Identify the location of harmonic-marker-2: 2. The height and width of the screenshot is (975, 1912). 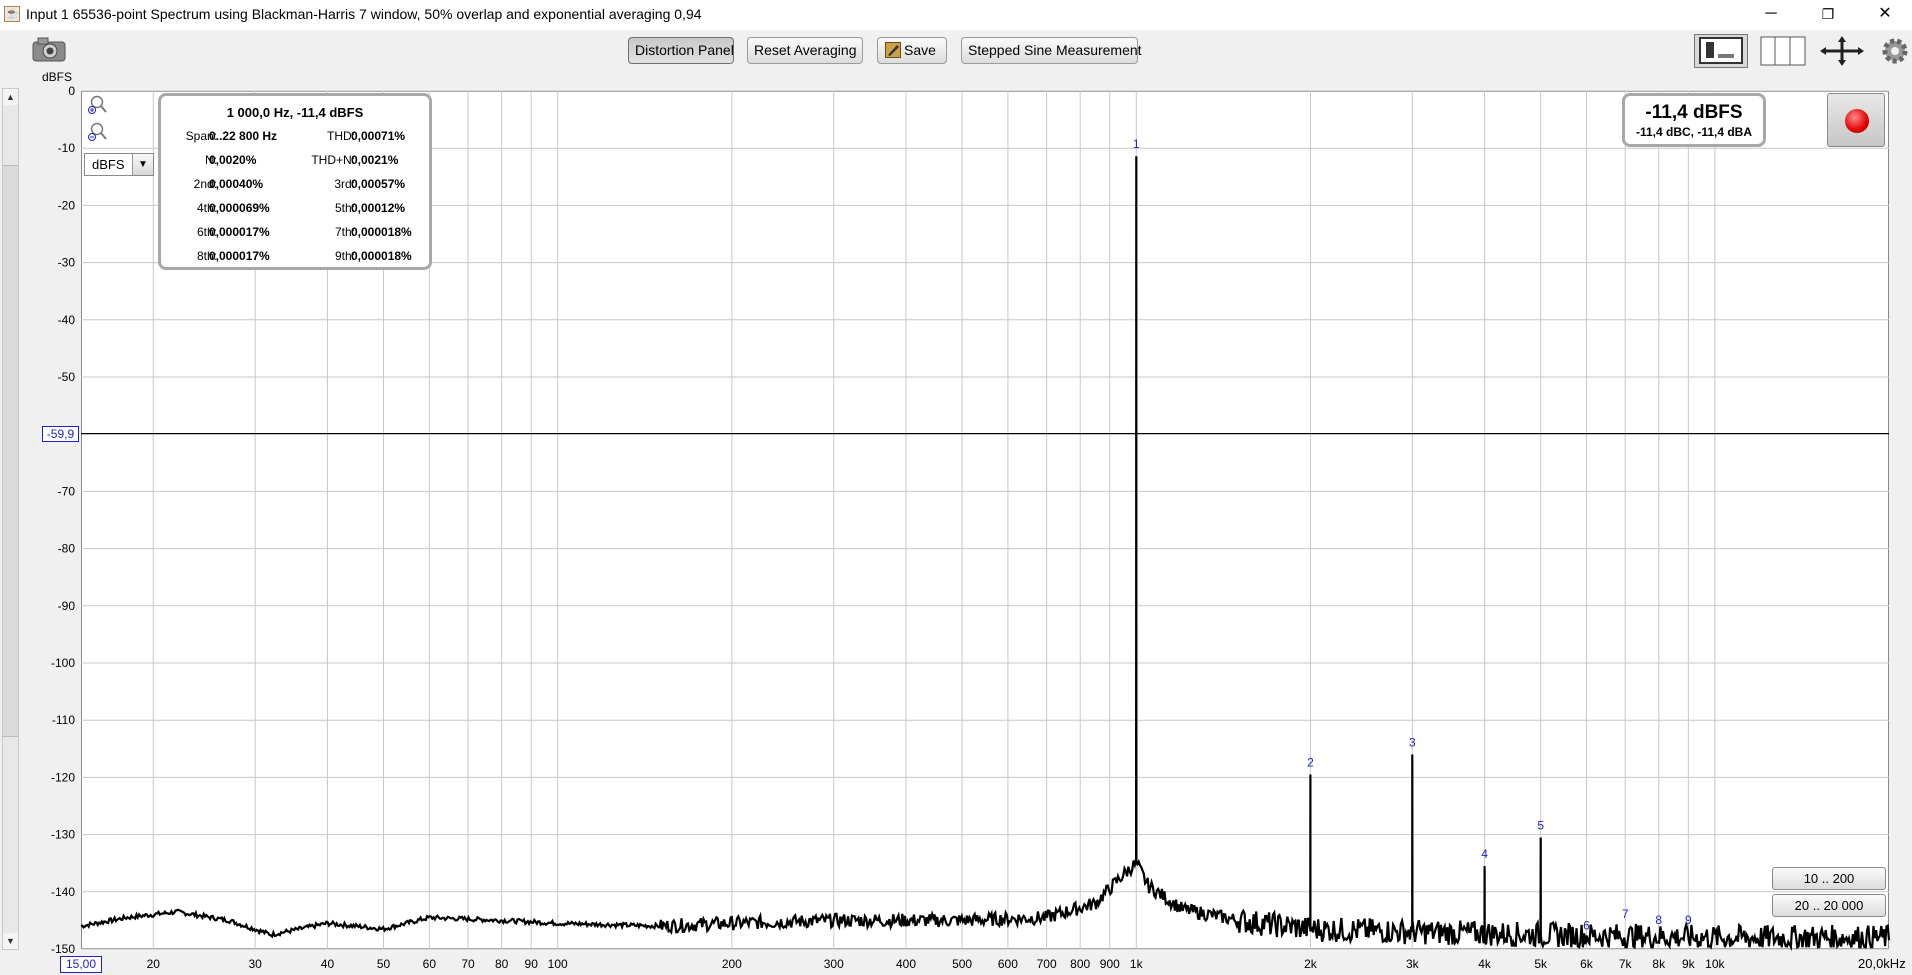
(1310, 763).